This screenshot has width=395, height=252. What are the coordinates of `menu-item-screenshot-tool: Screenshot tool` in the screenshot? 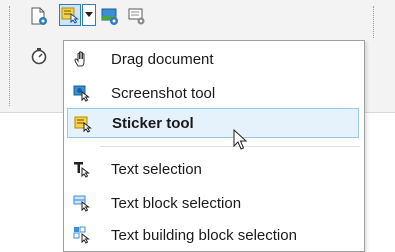 It's located at (213, 92).